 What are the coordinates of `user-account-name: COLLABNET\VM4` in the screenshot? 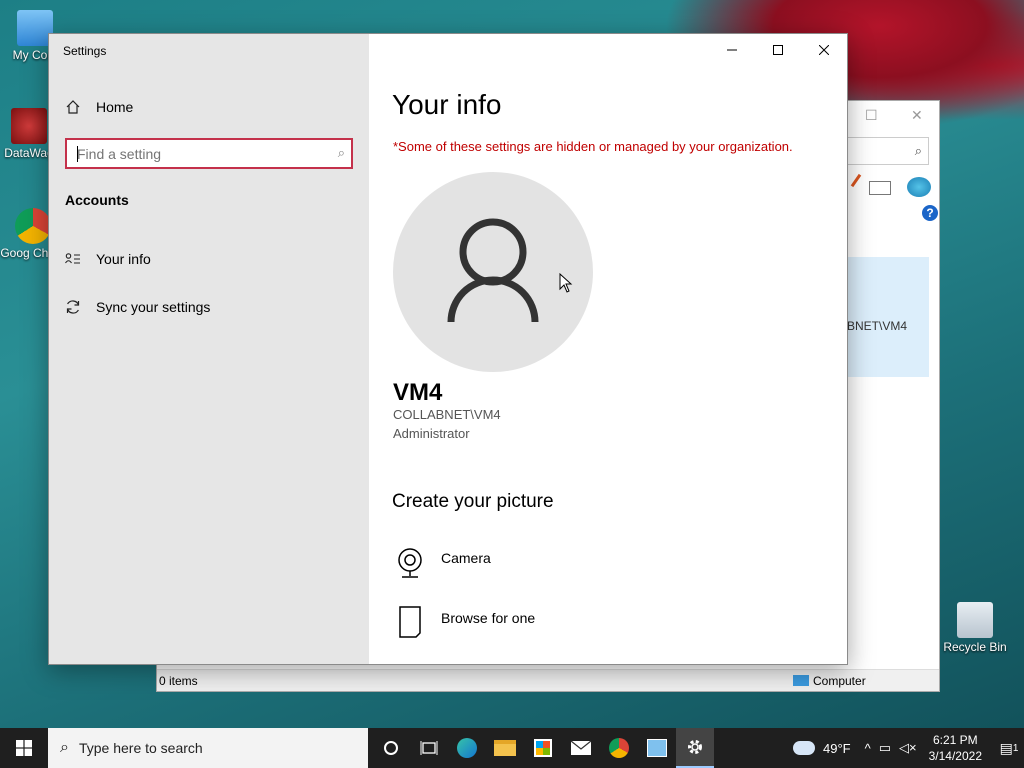 It's located at (447, 414).